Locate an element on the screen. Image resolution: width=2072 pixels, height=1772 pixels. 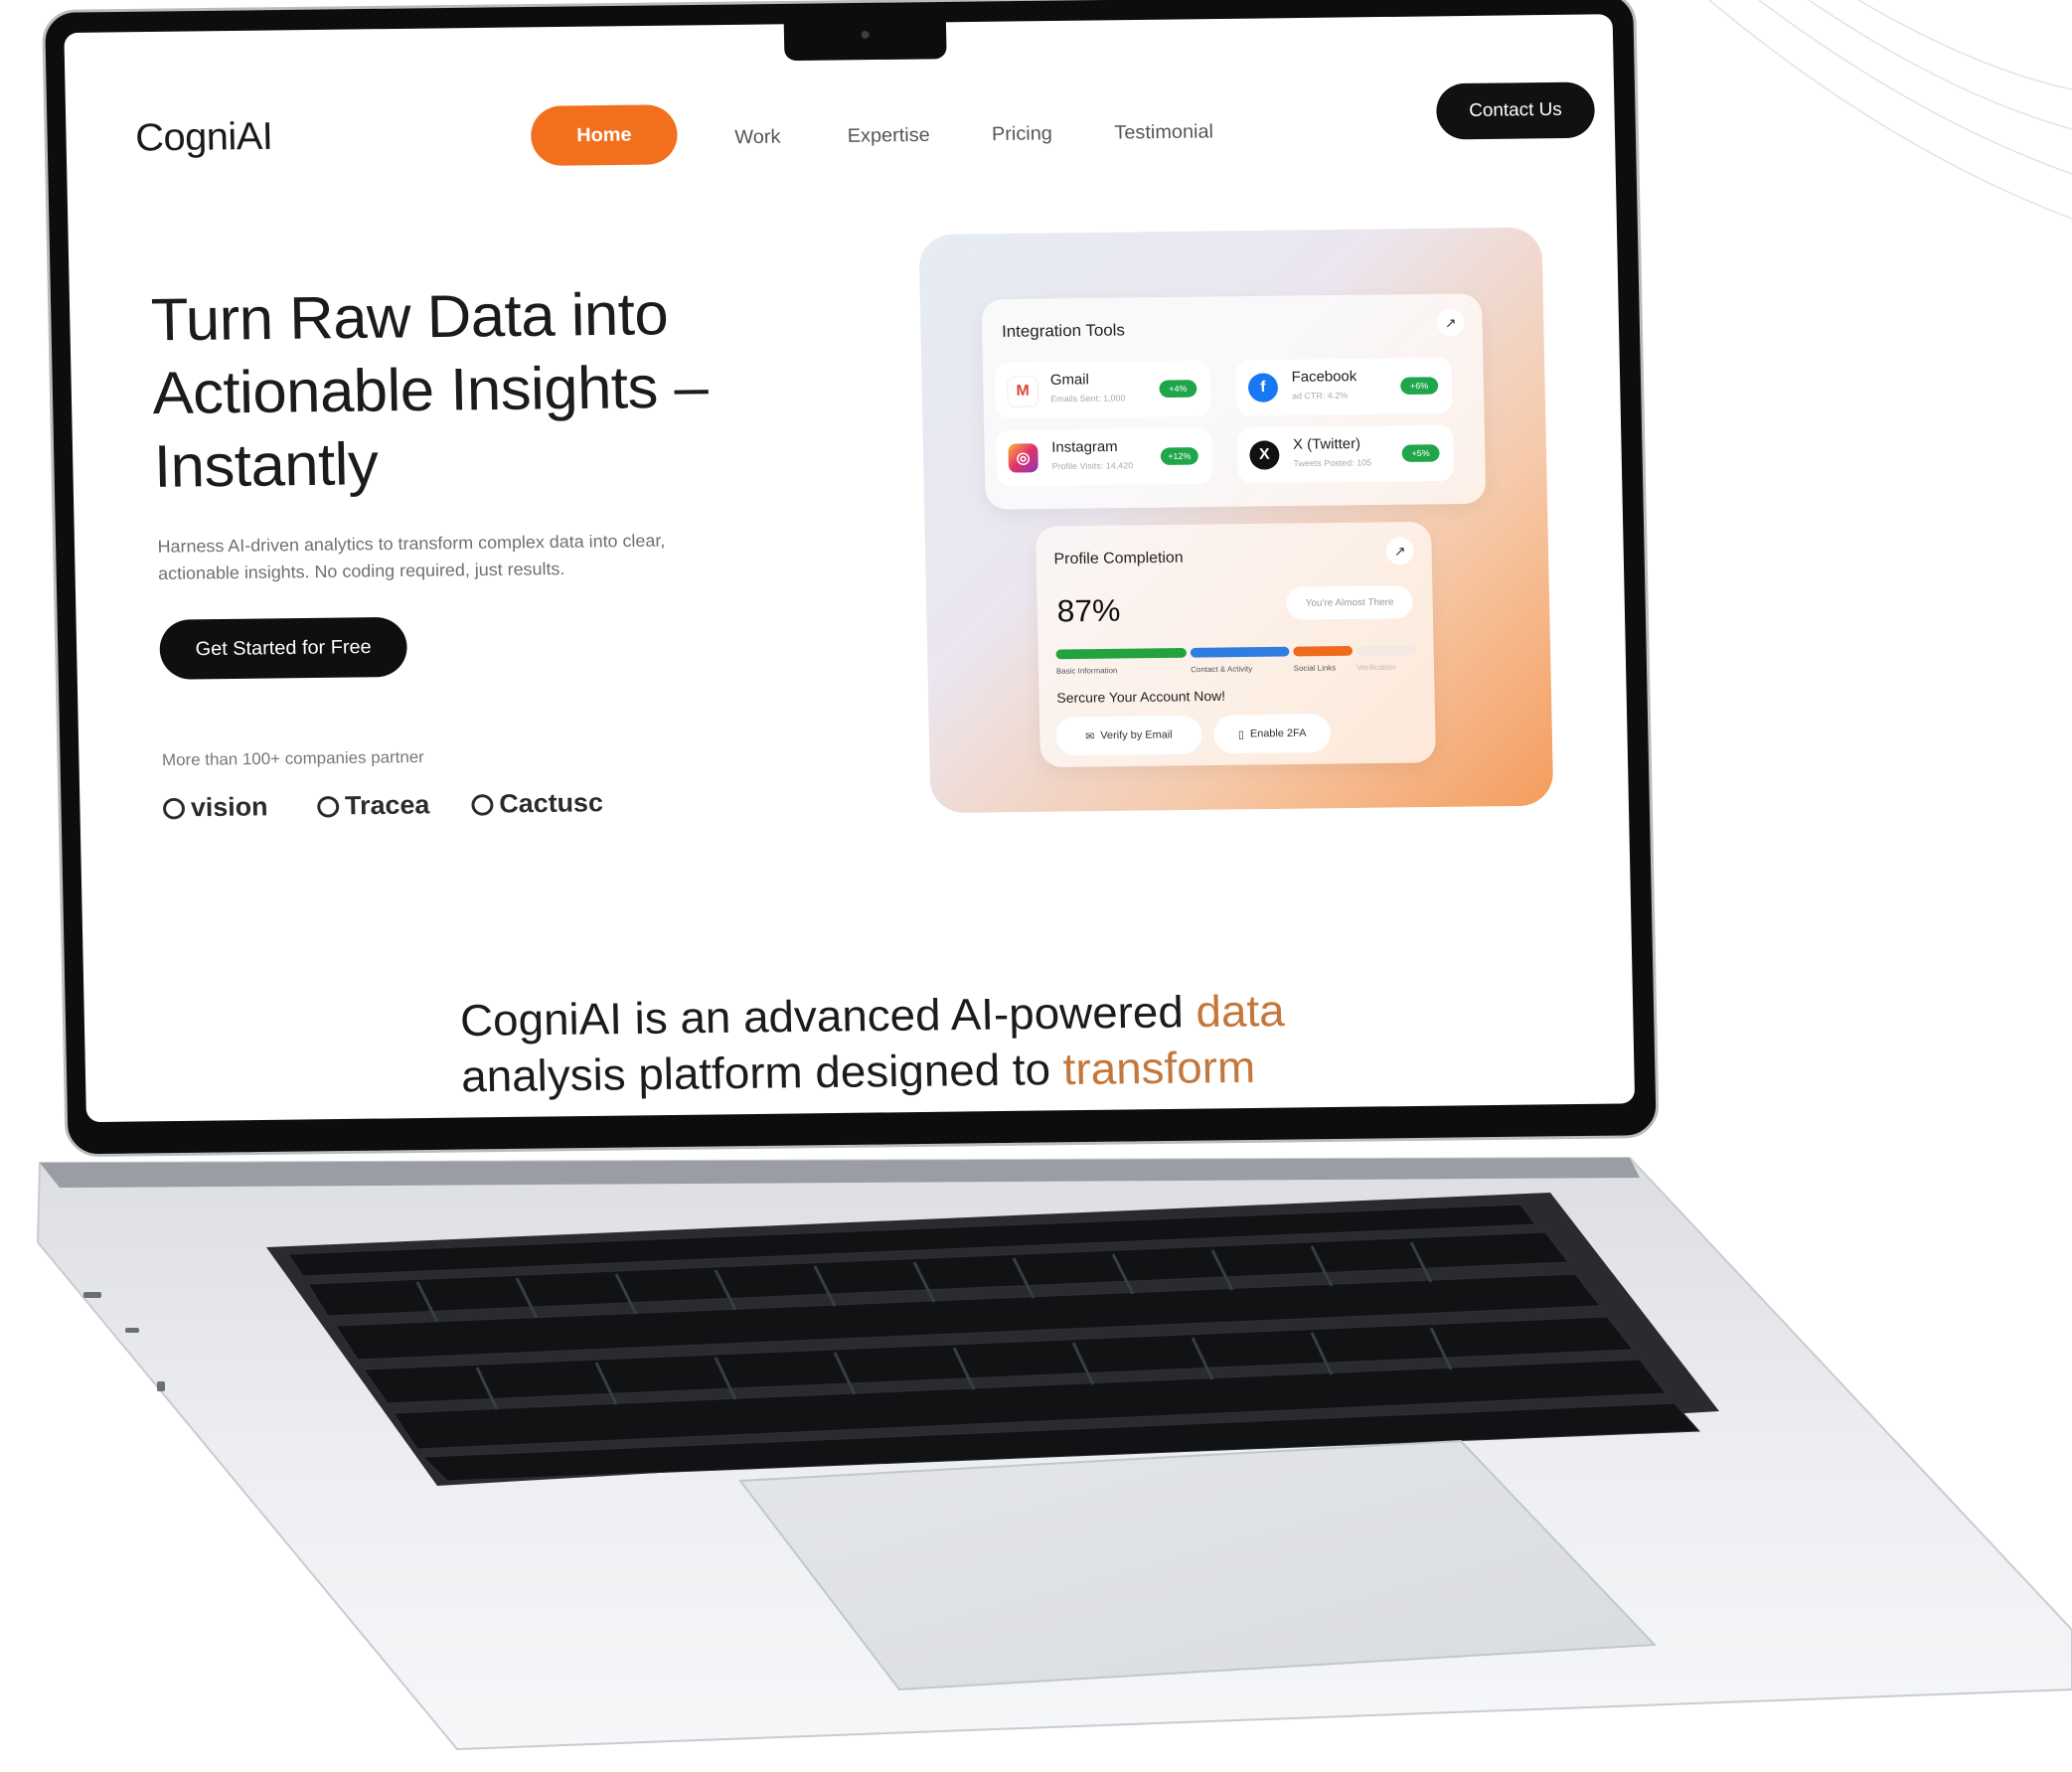
segment-label: Contact & Activity is located at coordinates (1222, 670).